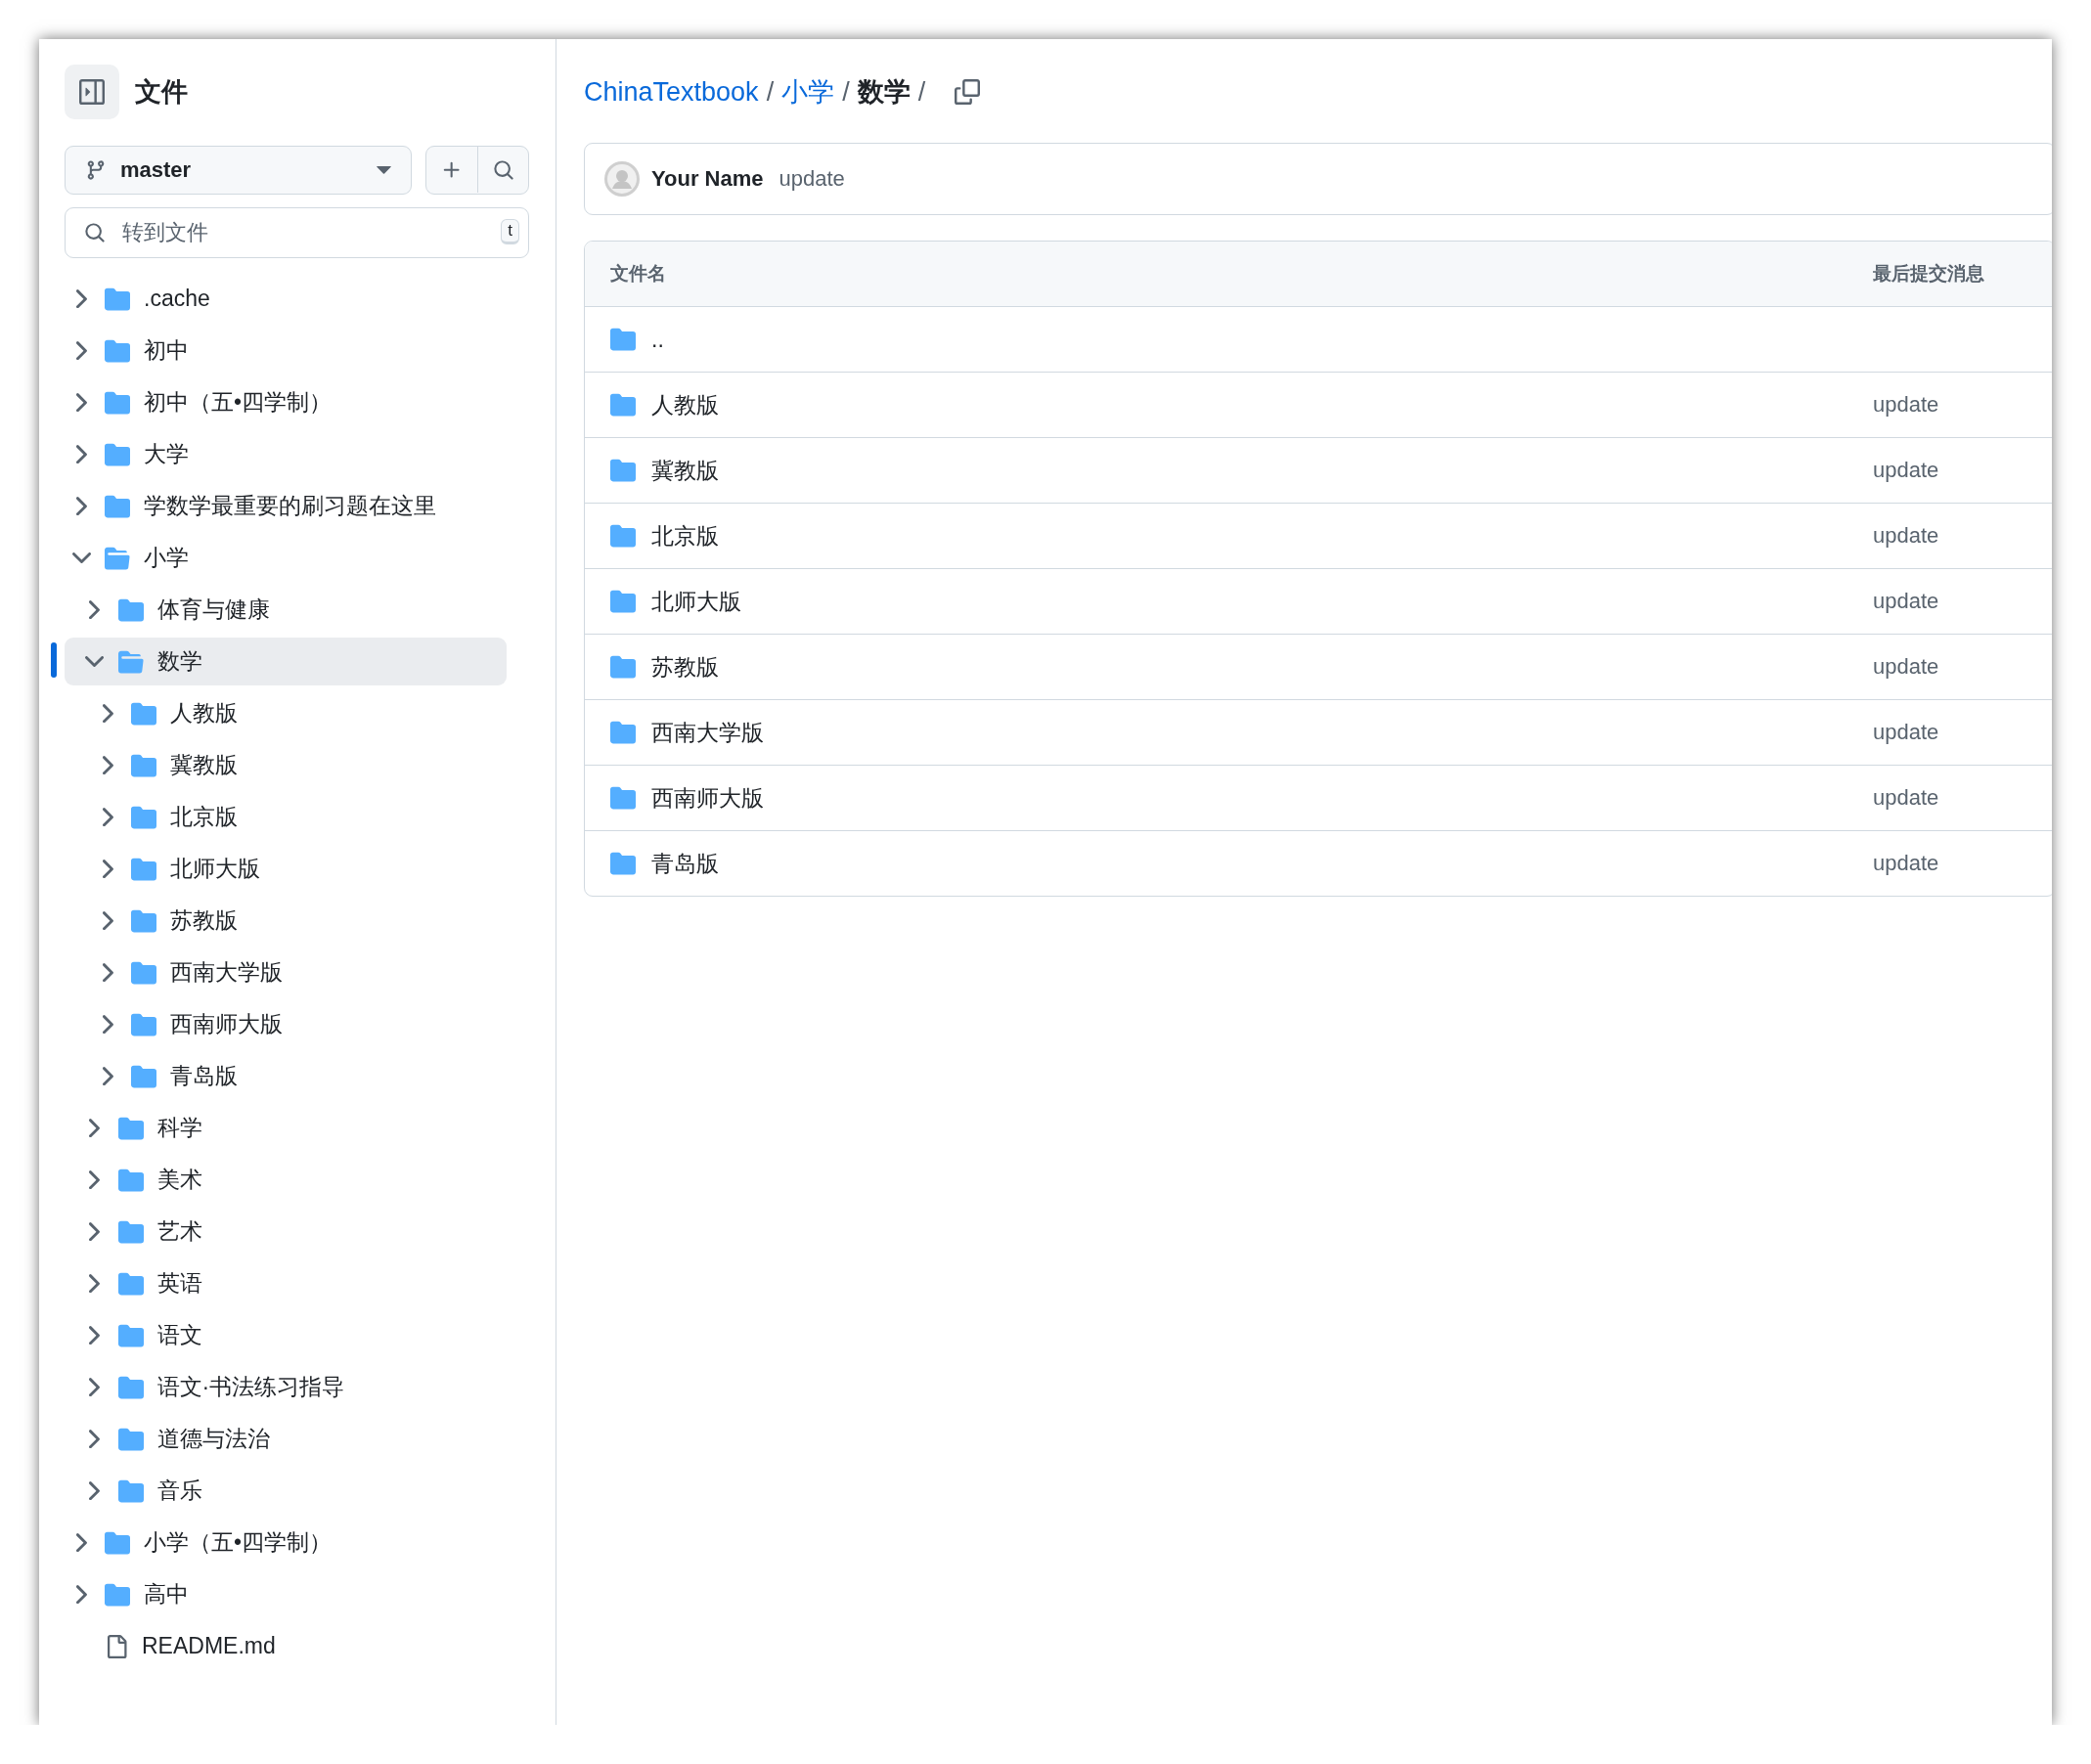  What do you see at coordinates (286, 1076) in the screenshot?
I see `folder-tree-item: 青岛版` at bounding box center [286, 1076].